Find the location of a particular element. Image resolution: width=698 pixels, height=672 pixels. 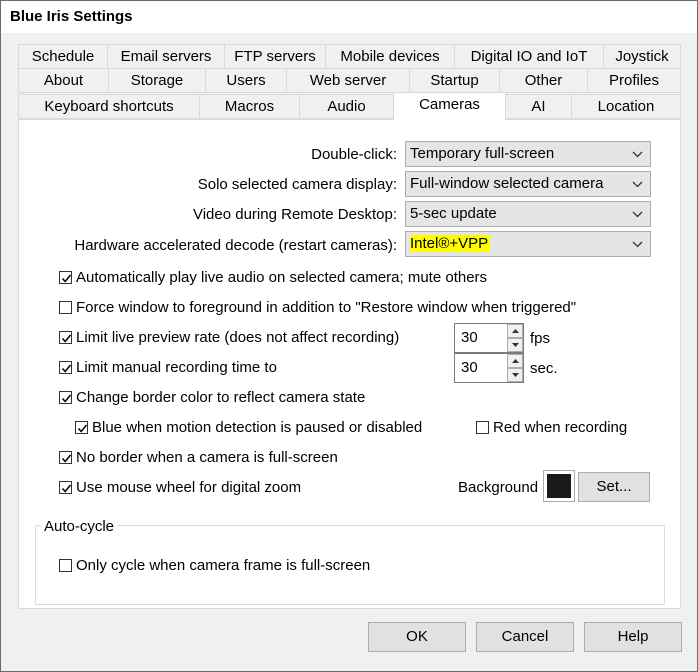

preview-rate-stepper: 30 is located at coordinates (489, 338).